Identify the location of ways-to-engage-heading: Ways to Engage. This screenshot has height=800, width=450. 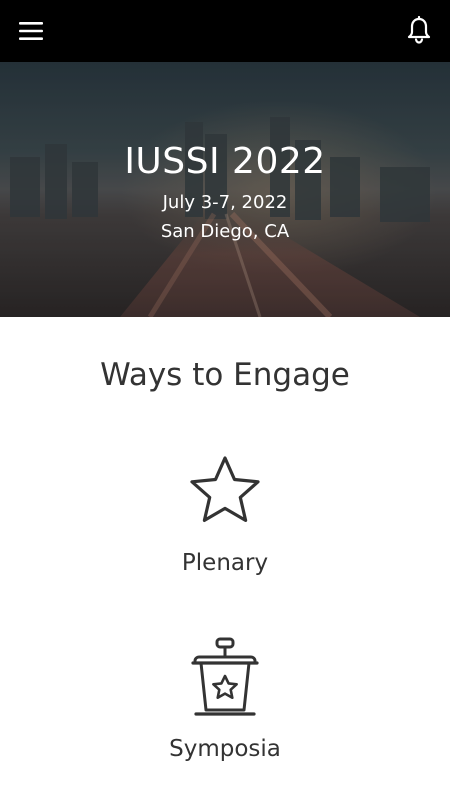
(225, 375).